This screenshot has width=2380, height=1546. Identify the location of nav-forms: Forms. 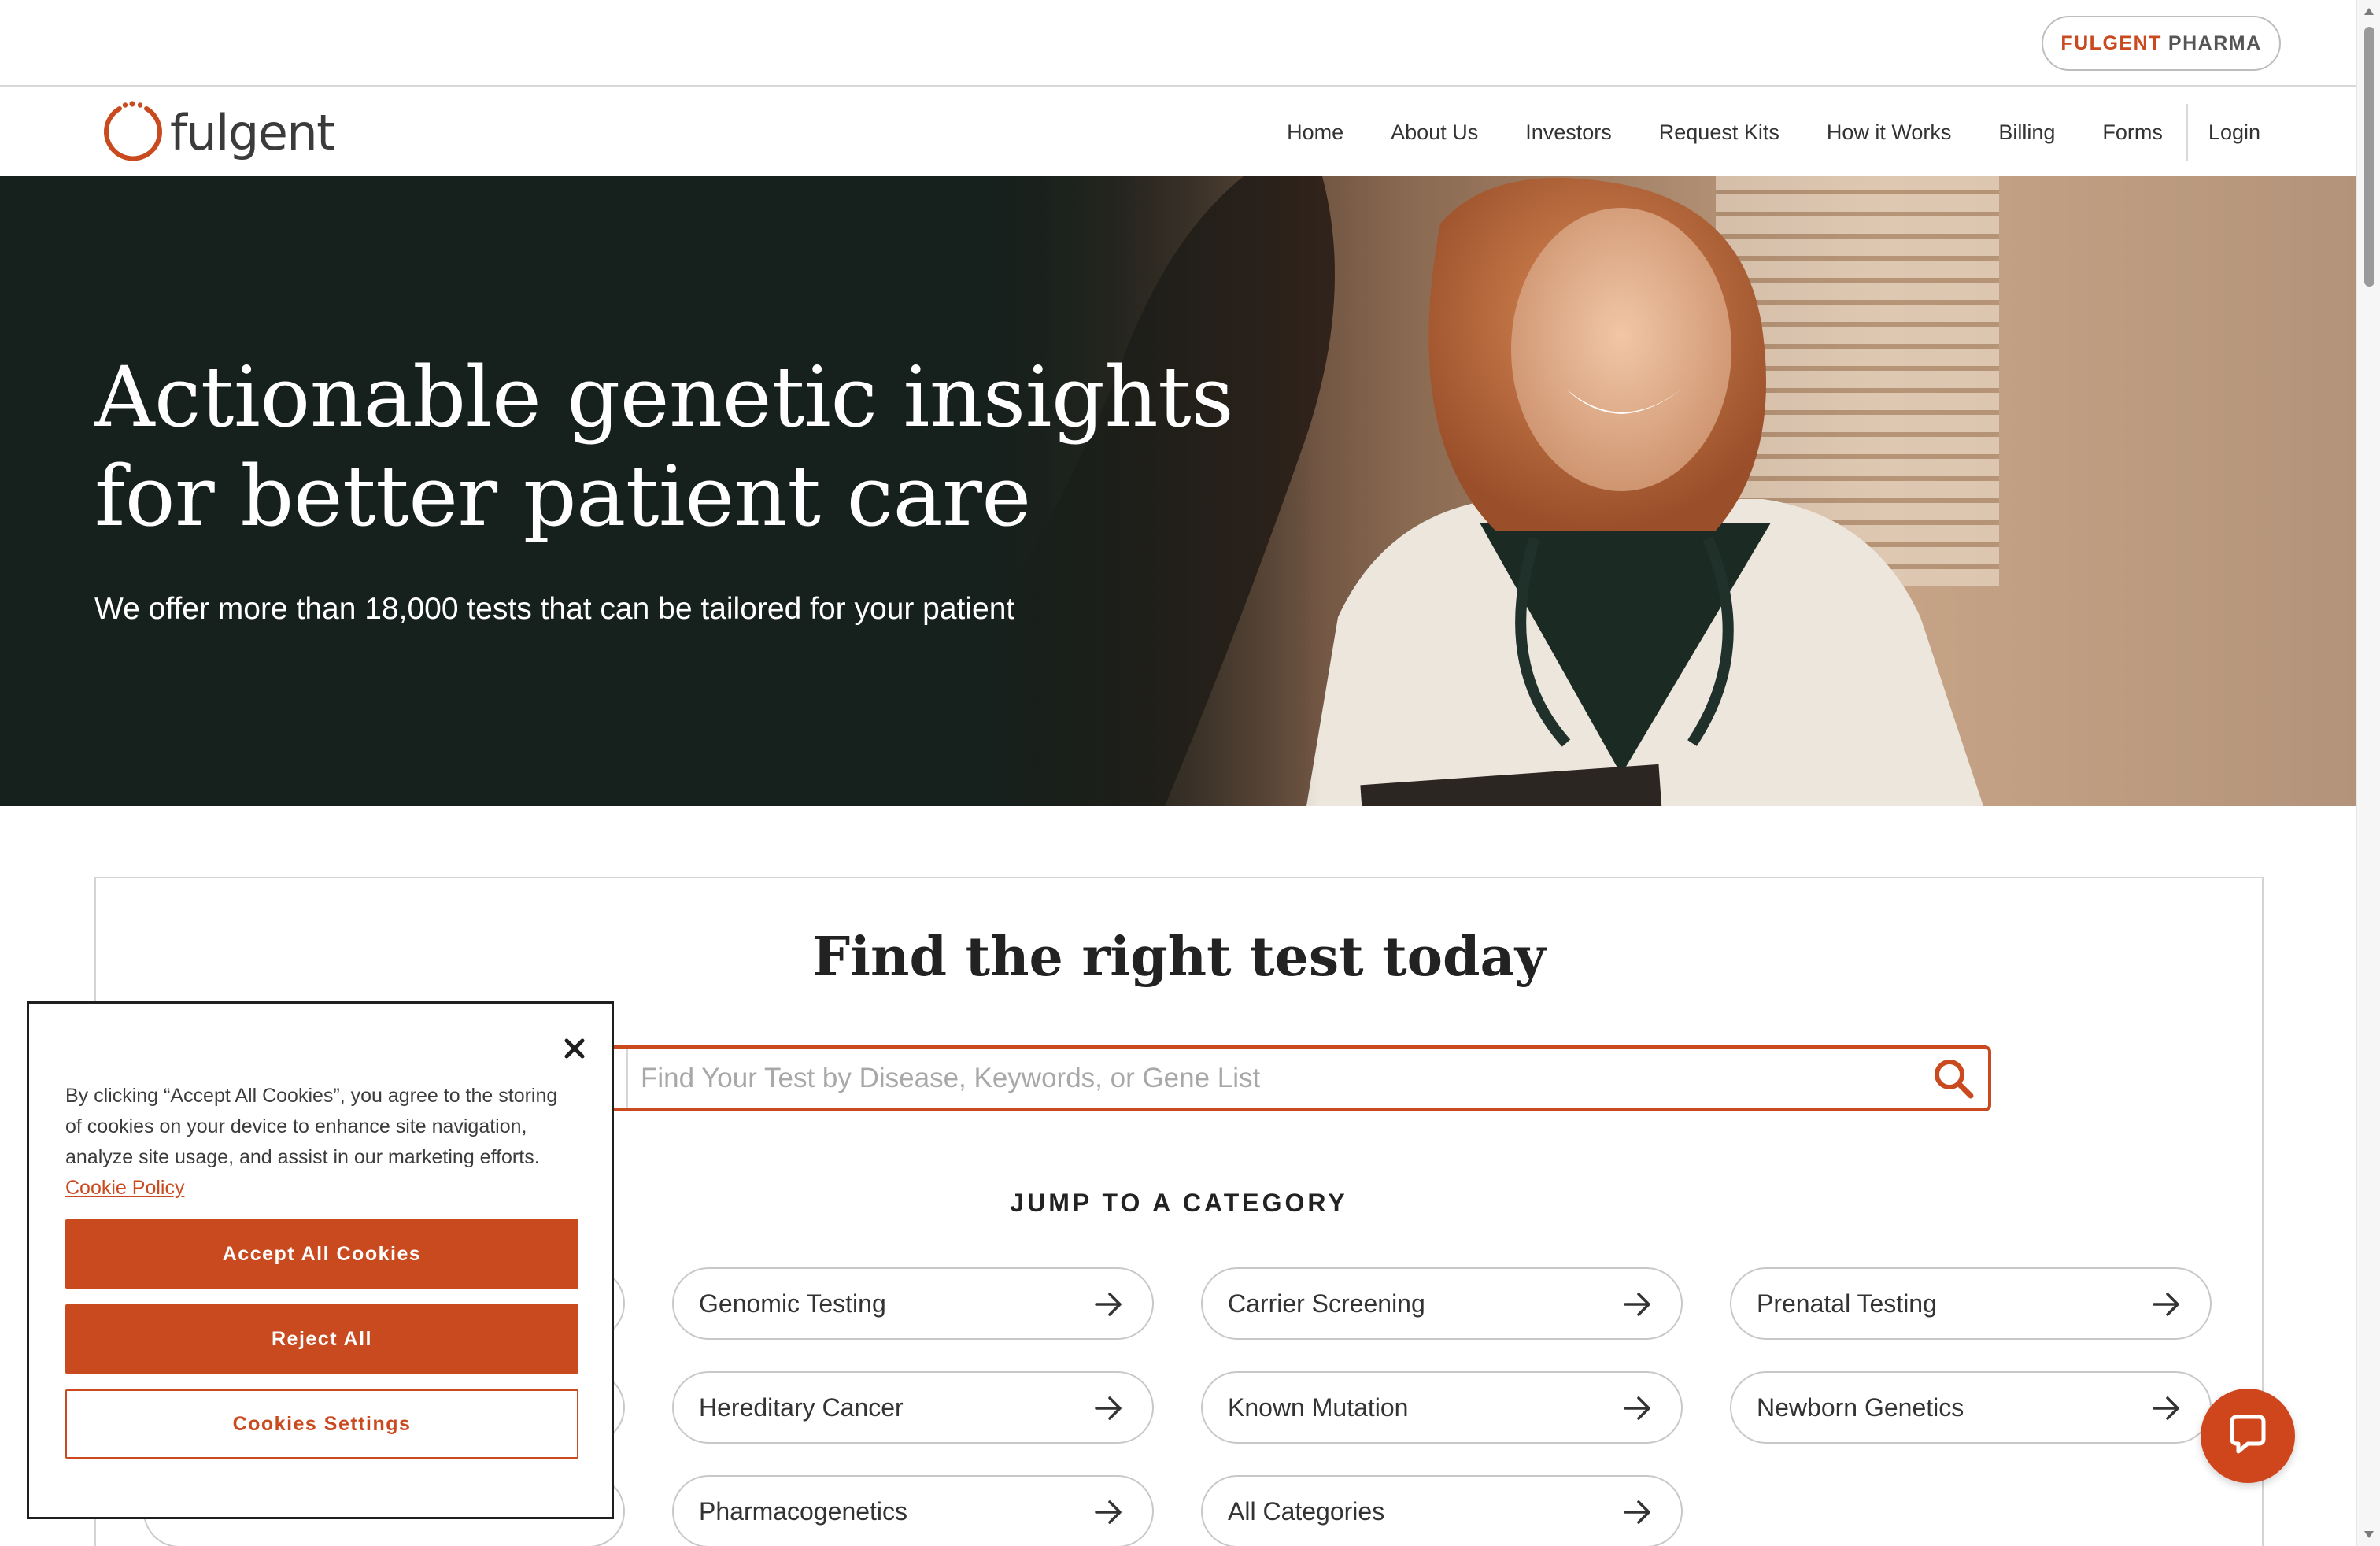
(2132, 133).